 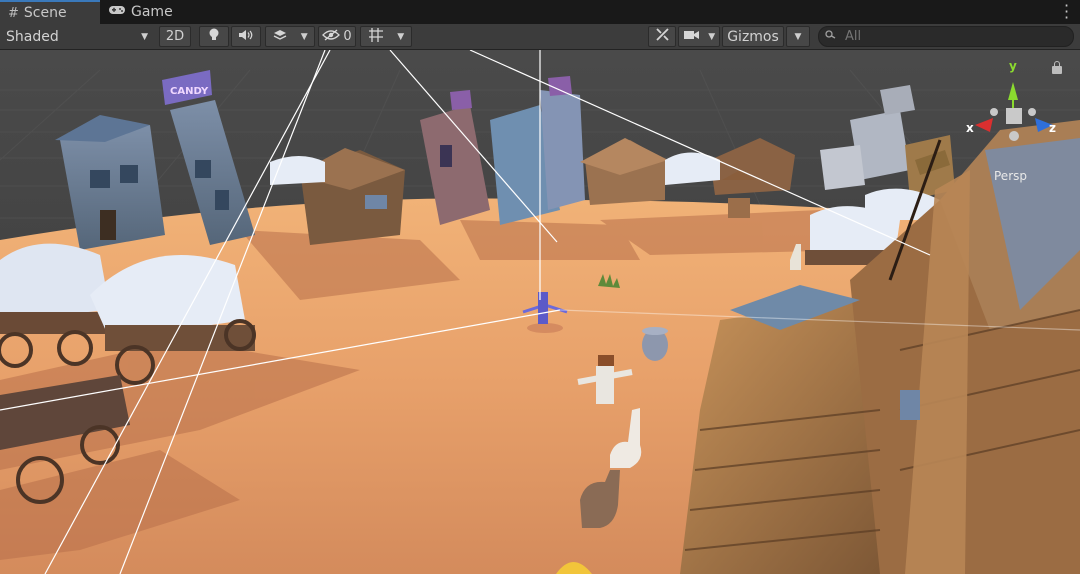 I want to click on tab-scene-label: Scene, so click(x=45, y=13).